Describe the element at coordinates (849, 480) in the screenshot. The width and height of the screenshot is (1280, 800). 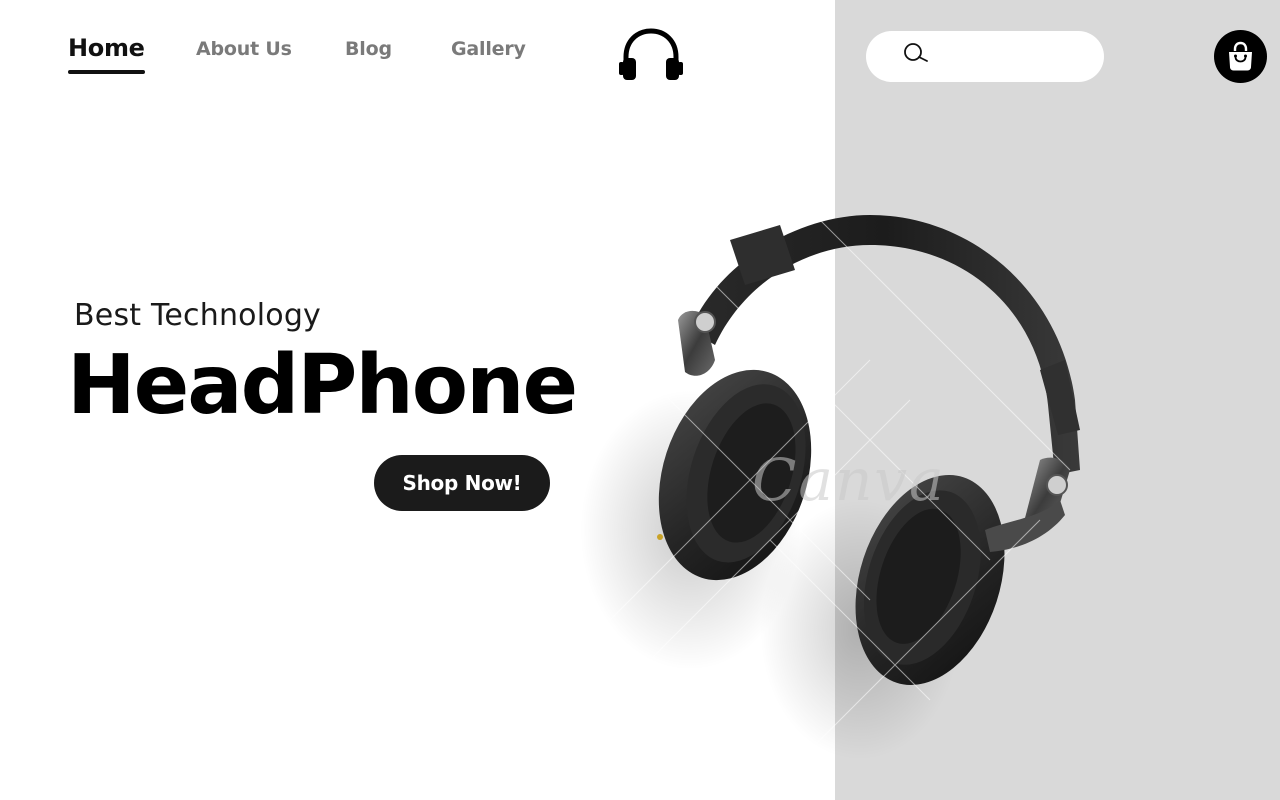
I see `image-watermark: Canva` at that location.